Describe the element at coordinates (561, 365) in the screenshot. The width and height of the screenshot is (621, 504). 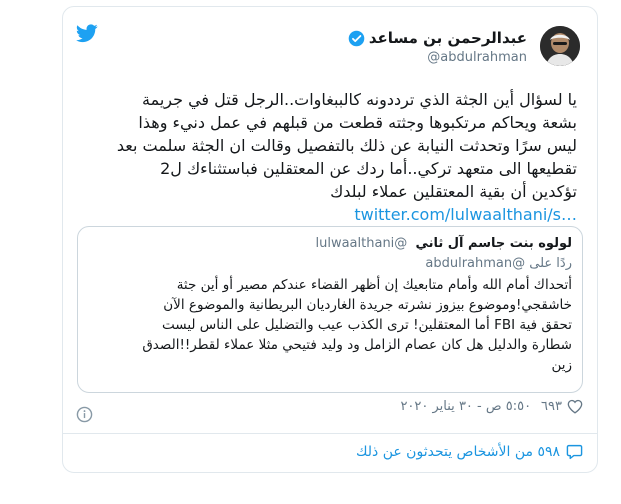
I see `quoted-line: زين` at that location.